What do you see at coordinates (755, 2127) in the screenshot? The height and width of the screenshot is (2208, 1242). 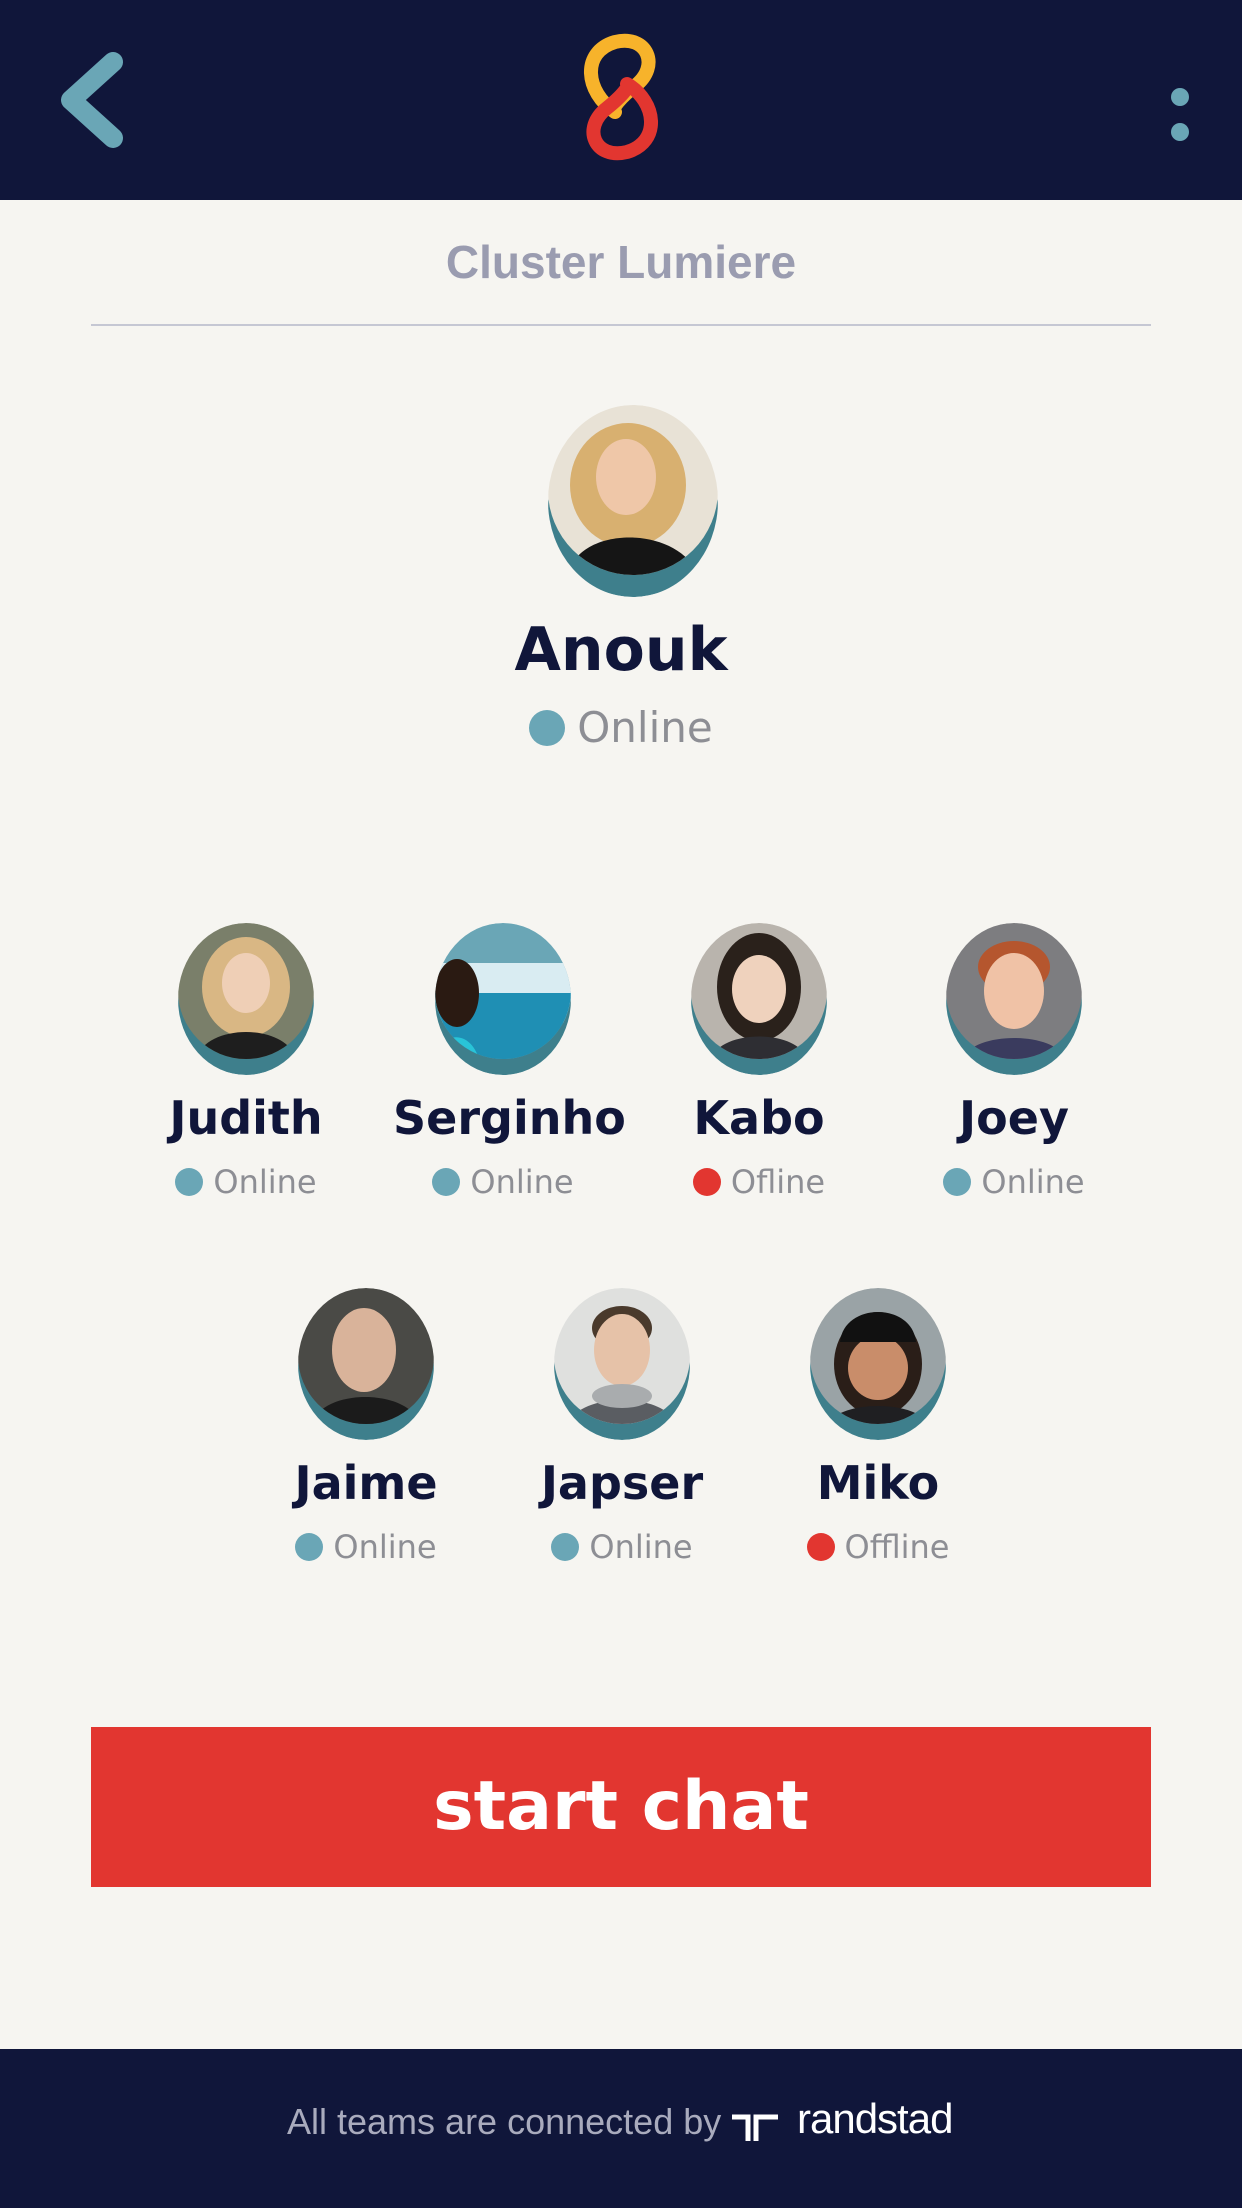 I see `randstad-logo-icon` at bounding box center [755, 2127].